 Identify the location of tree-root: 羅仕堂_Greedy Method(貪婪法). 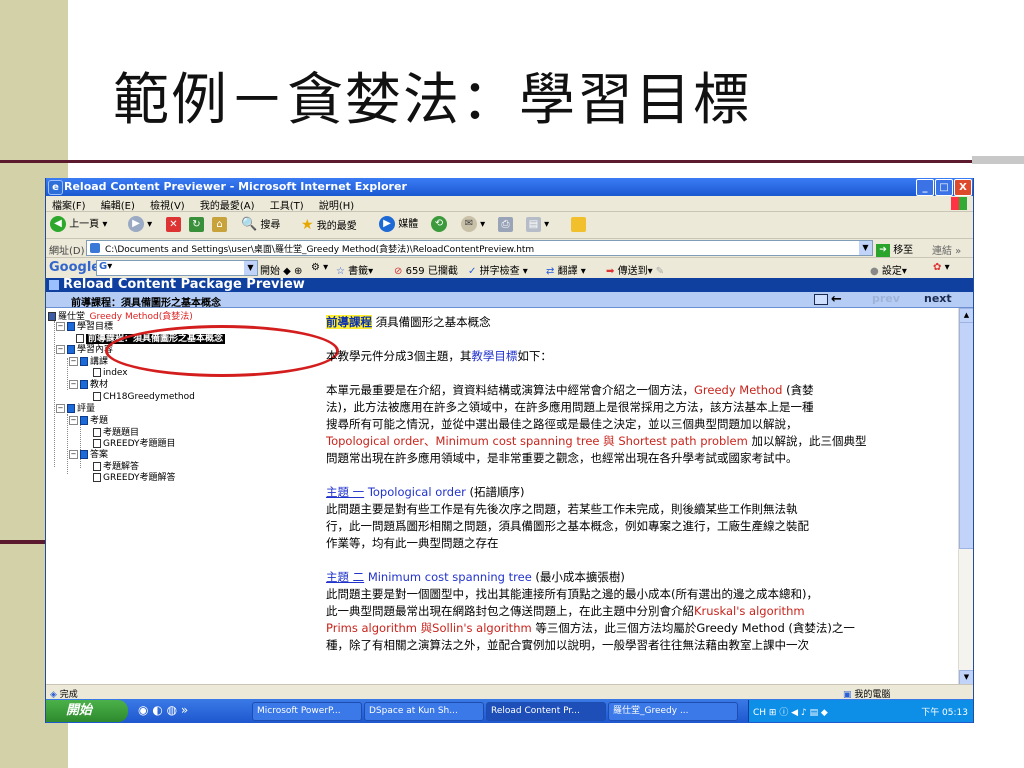
(120, 317).